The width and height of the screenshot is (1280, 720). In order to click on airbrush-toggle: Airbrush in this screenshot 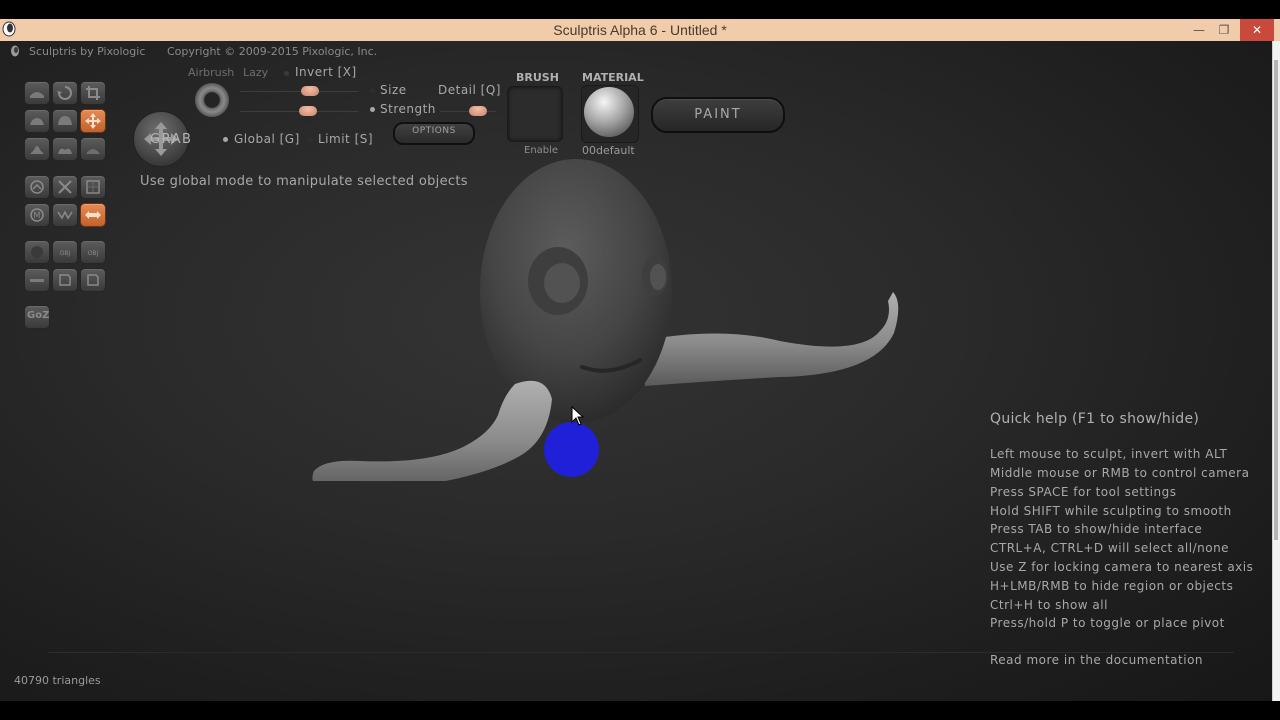, I will do `click(211, 72)`.